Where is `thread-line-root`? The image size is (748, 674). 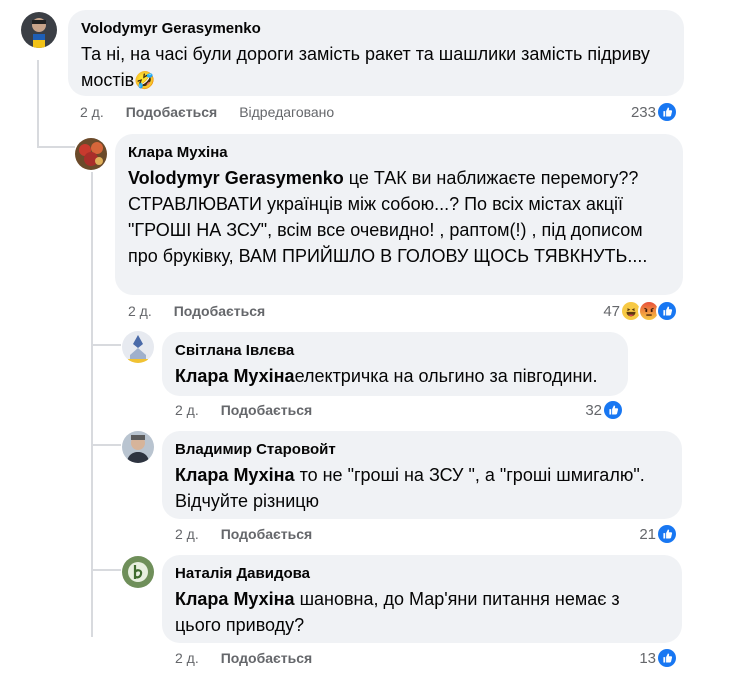
thread-line-root is located at coordinates (38, 104).